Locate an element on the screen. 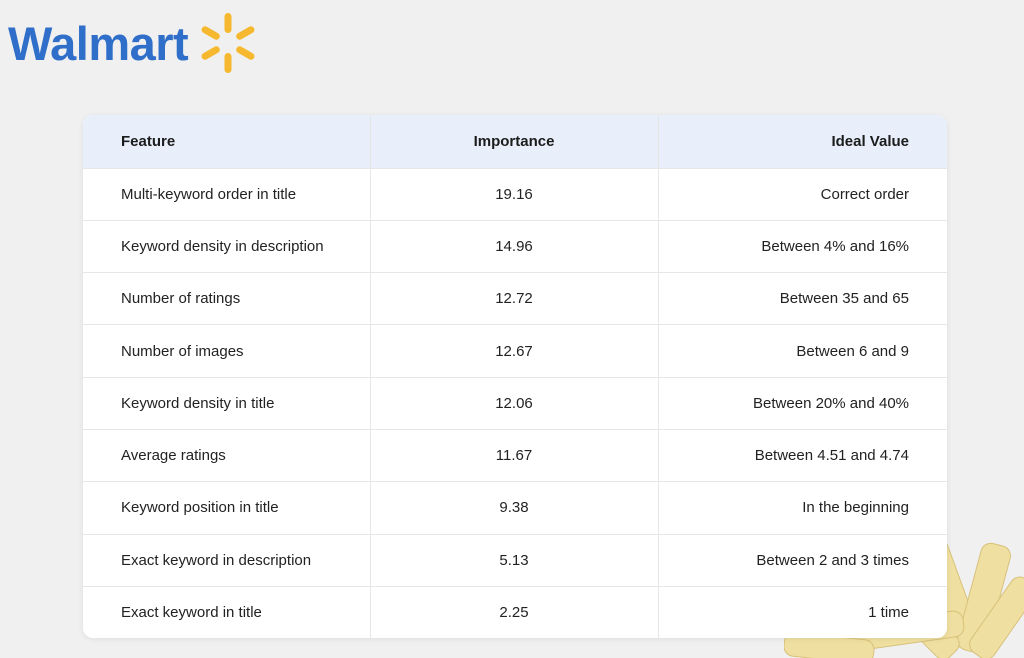 This screenshot has height=658, width=1024. cell-importance: 12.72 is located at coordinates (513, 298).